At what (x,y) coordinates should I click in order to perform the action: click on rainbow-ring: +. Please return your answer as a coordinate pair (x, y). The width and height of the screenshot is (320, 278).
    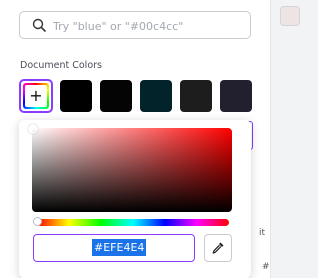
    Looking at the image, I should click on (36, 96).